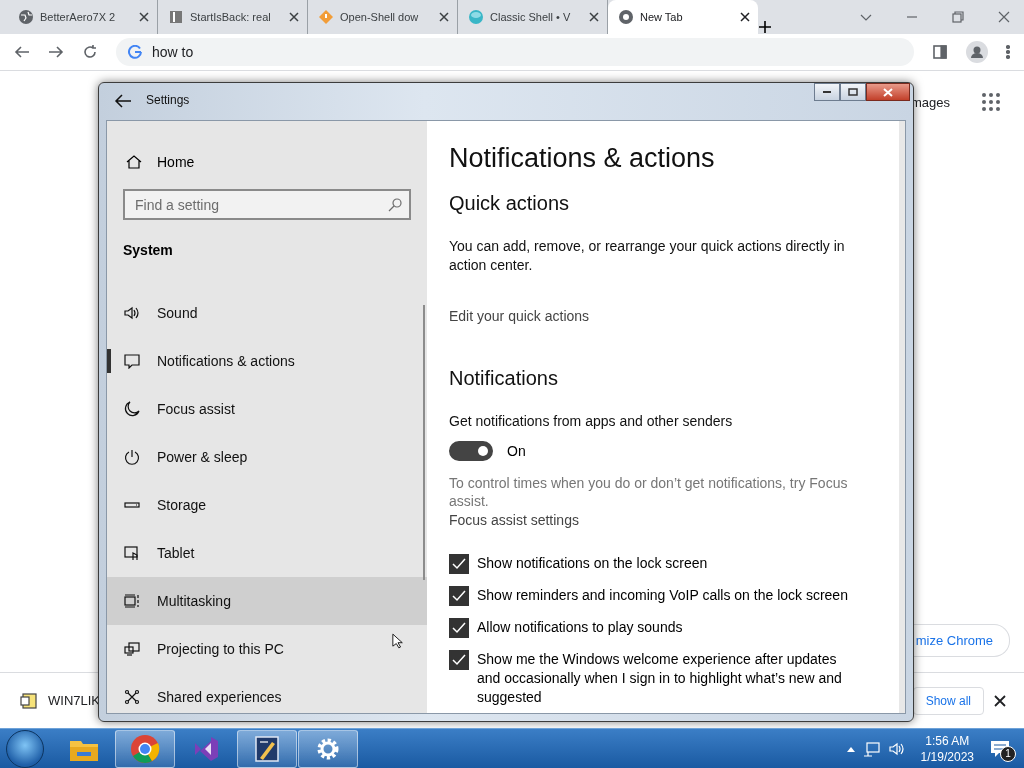  I want to click on maximize-icon, so click(853, 92).